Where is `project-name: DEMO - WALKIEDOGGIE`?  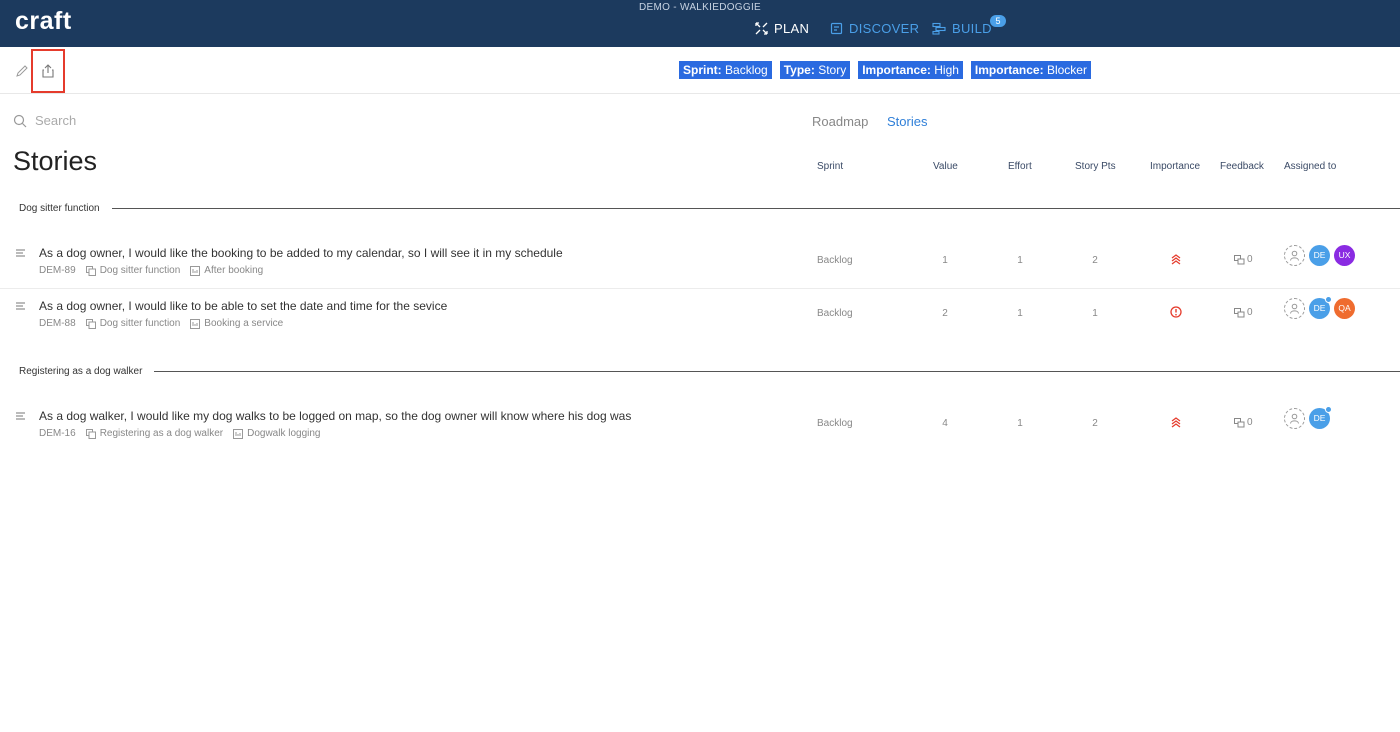
project-name: DEMO - WALKIEDOGGIE is located at coordinates (699, 7).